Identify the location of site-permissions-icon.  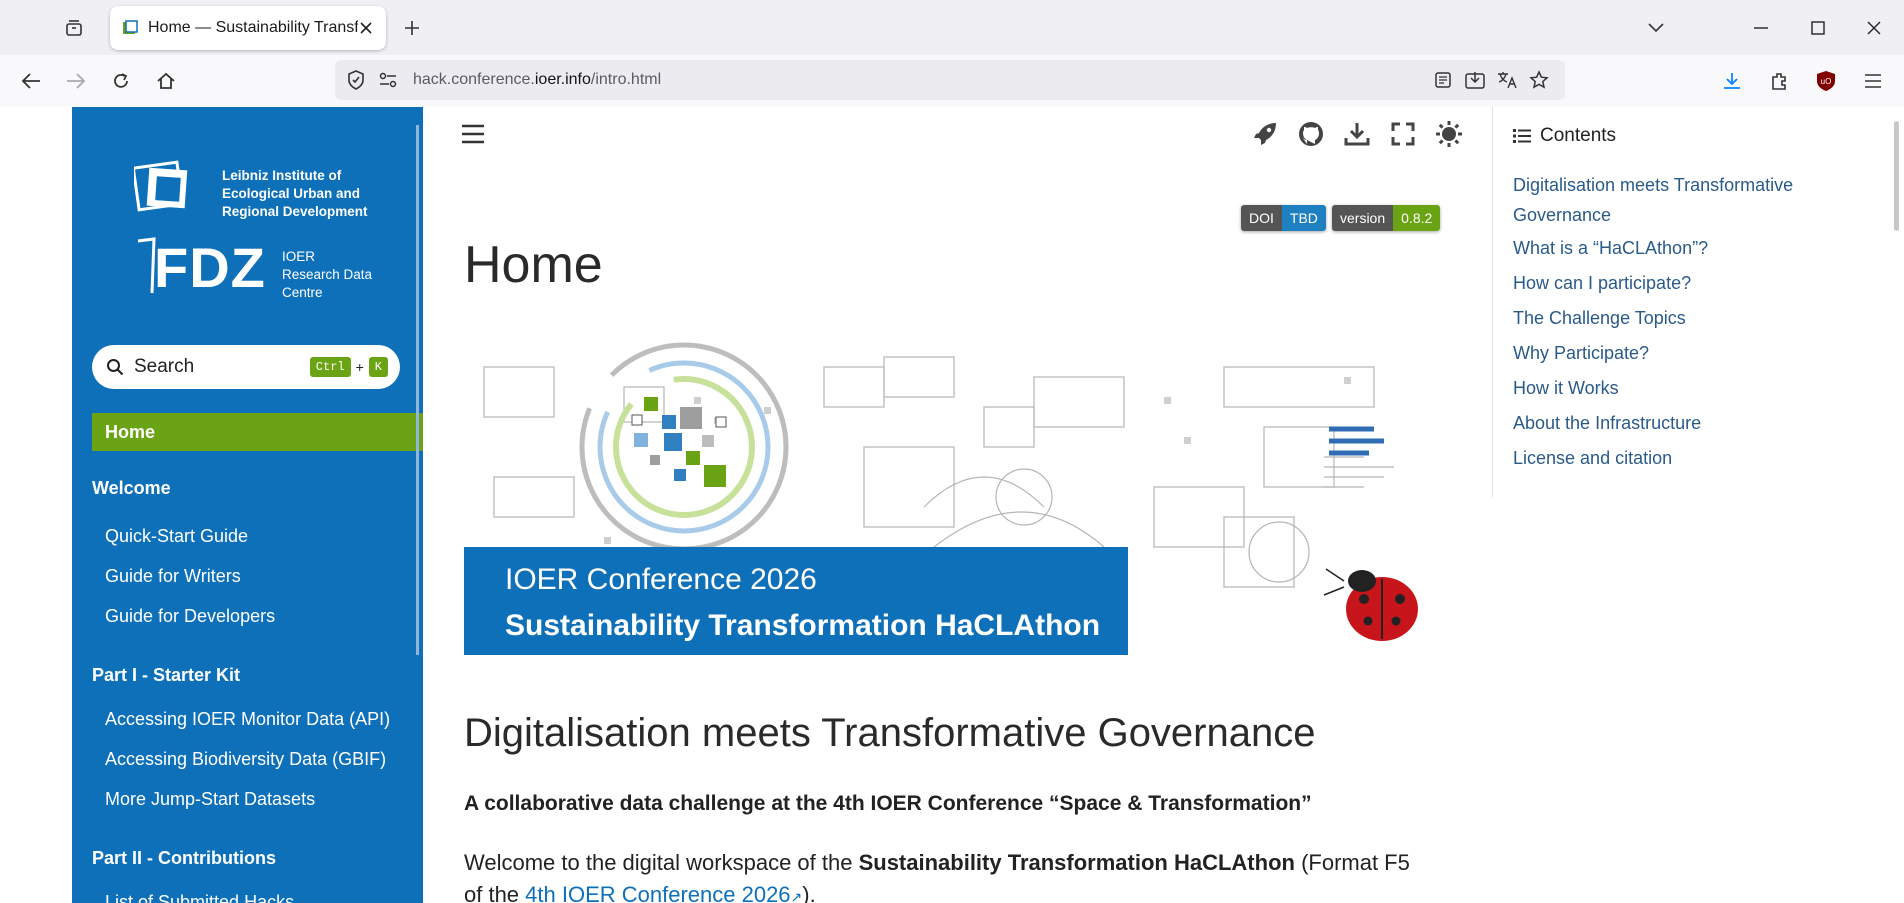
(388, 80).